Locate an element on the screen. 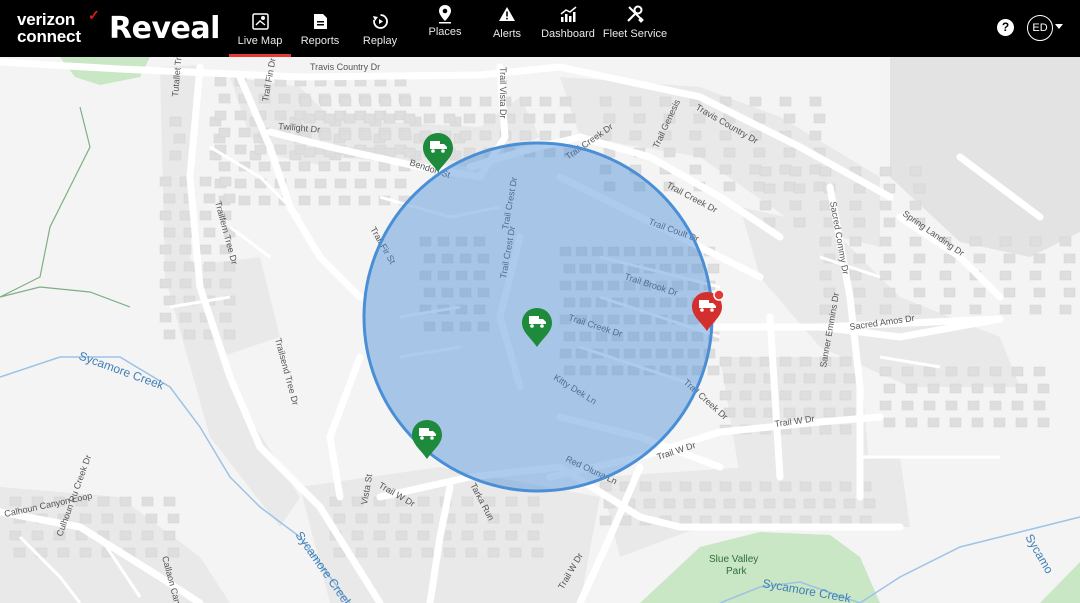 The width and height of the screenshot is (1080, 603). brand-line-1: verizon is located at coordinates (46, 19).